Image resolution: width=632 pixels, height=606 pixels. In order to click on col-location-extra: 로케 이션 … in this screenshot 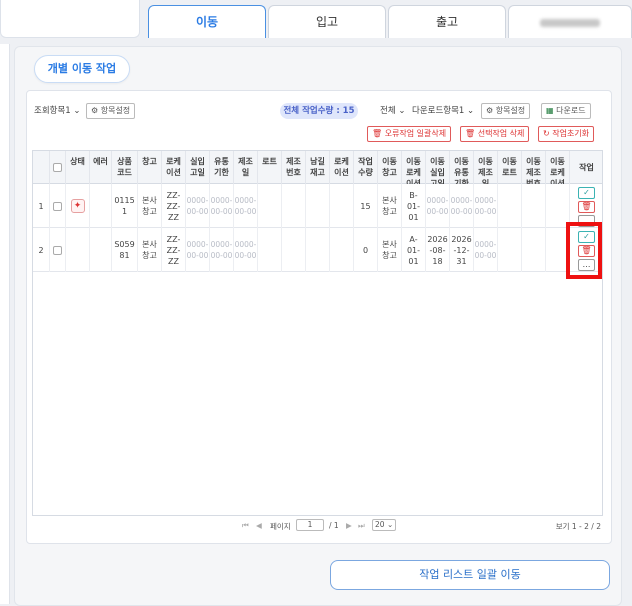, I will do `click(342, 167)`.